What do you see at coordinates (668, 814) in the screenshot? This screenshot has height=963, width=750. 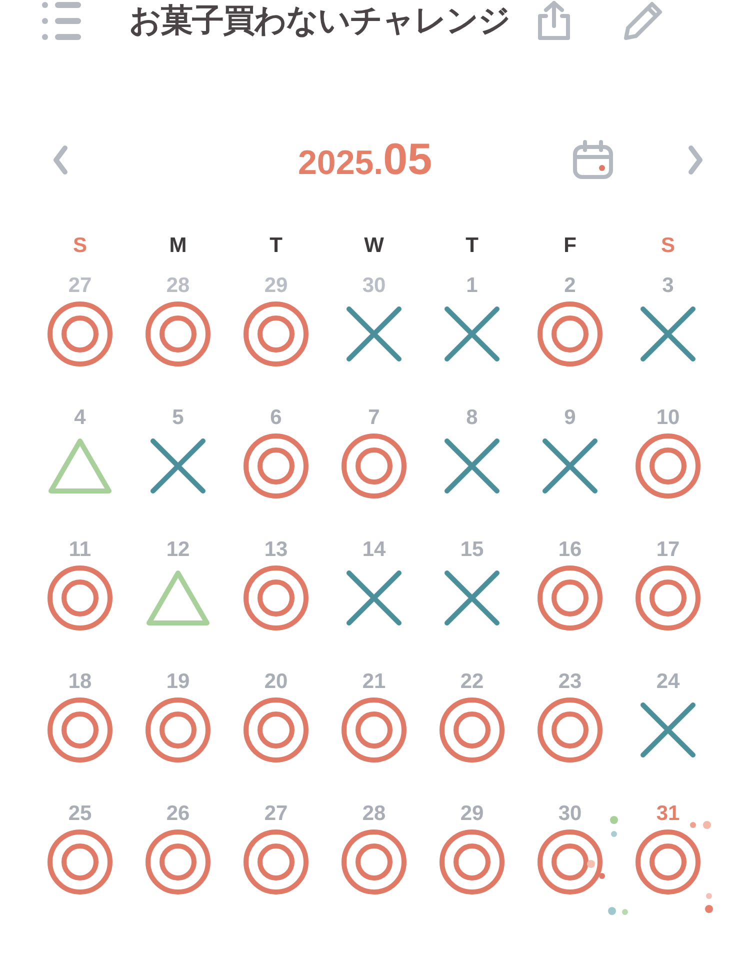 I see `day-number: 31` at bounding box center [668, 814].